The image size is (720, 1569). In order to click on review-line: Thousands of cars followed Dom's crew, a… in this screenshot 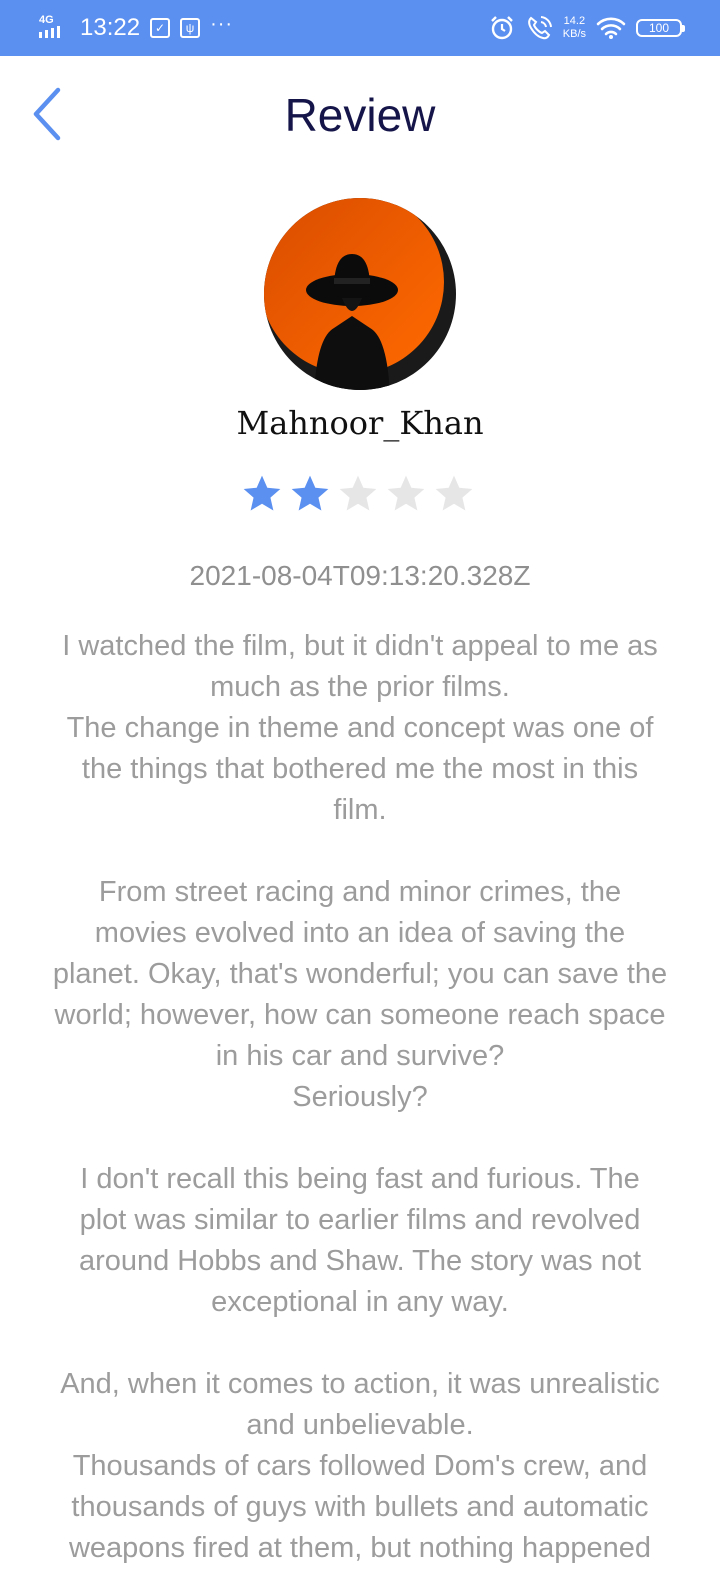, I will do `click(360, 1466)`.